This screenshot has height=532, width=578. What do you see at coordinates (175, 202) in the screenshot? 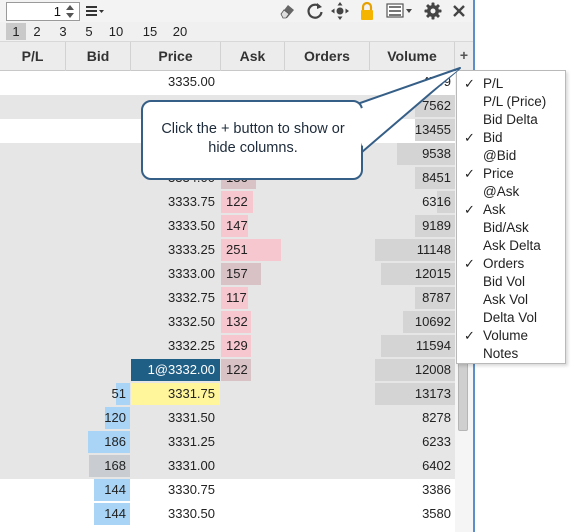
I see `price-cell: 3333.75` at bounding box center [175, 202].